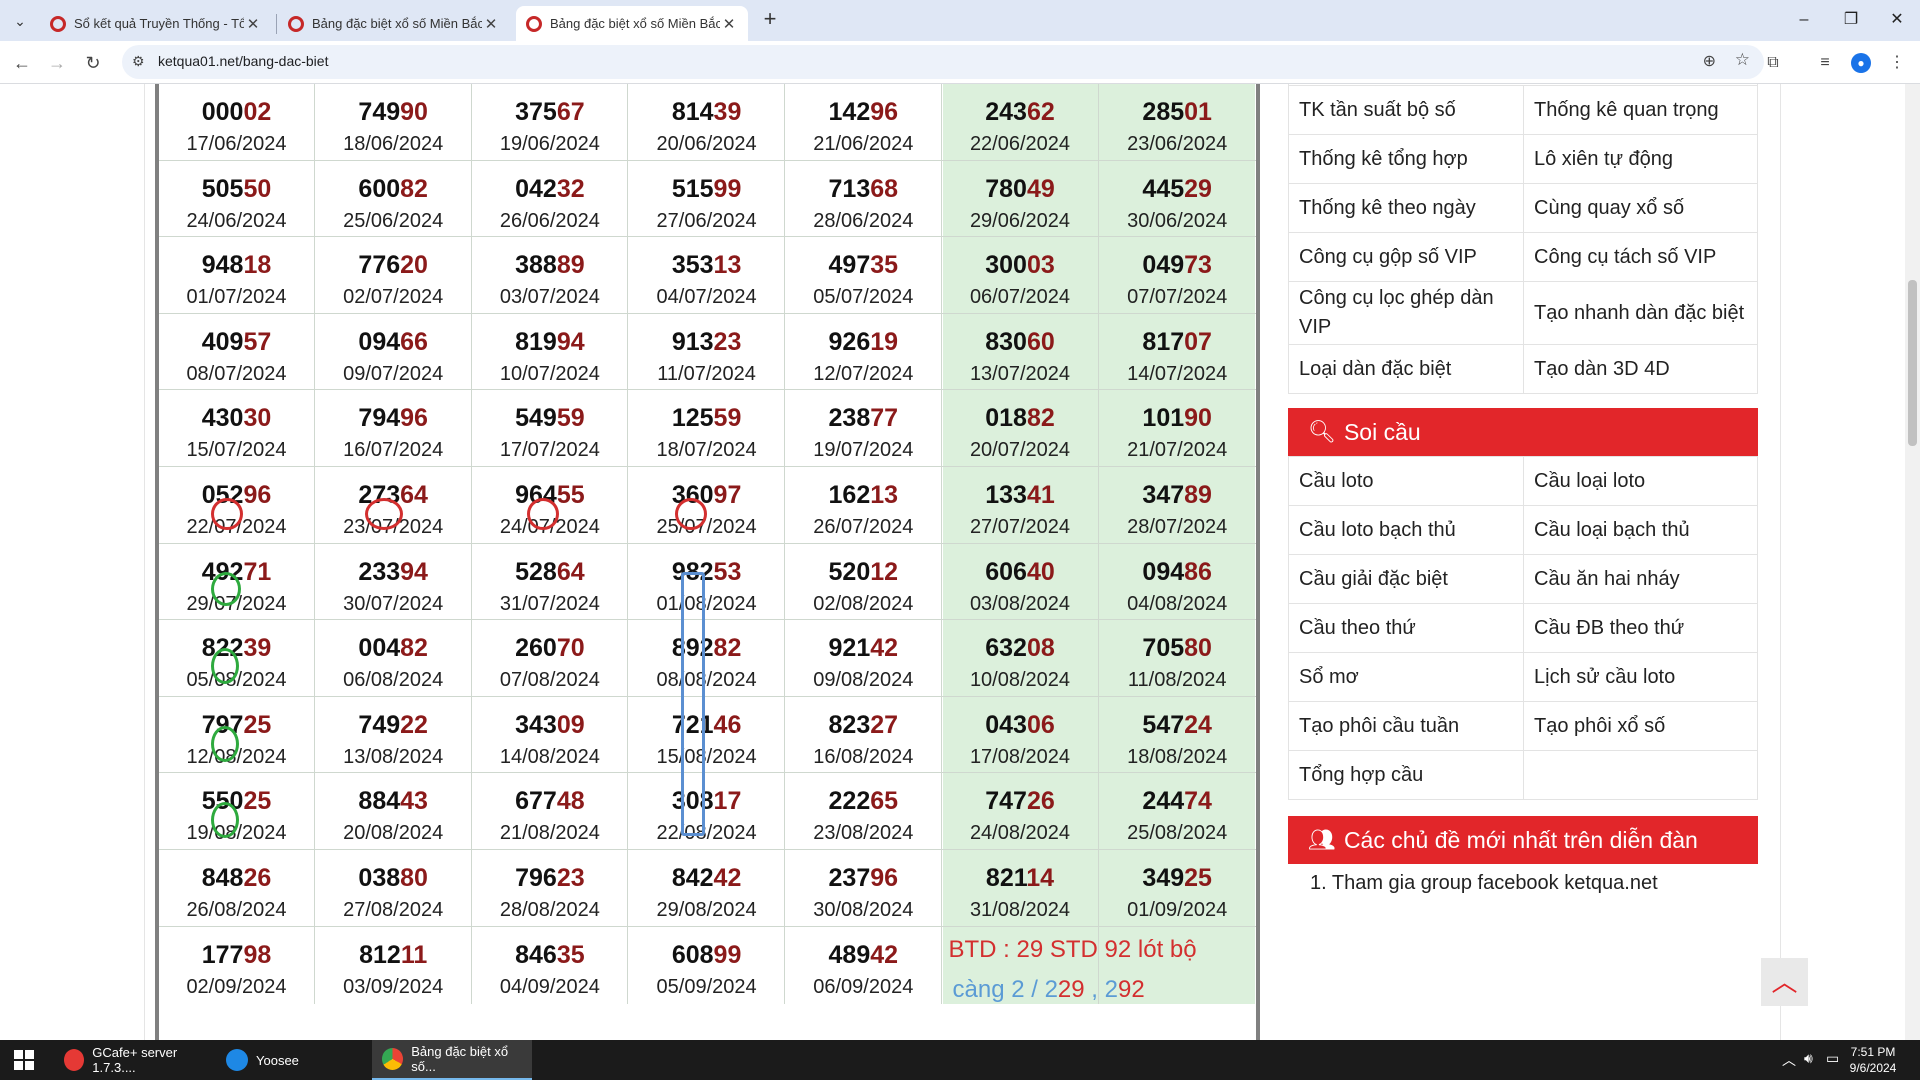 The image size is (1920, 1080). What do you see at coordinates (257, 801) in the screenshot?
I see `number-tail: 25` at bounding box center [257, 801].